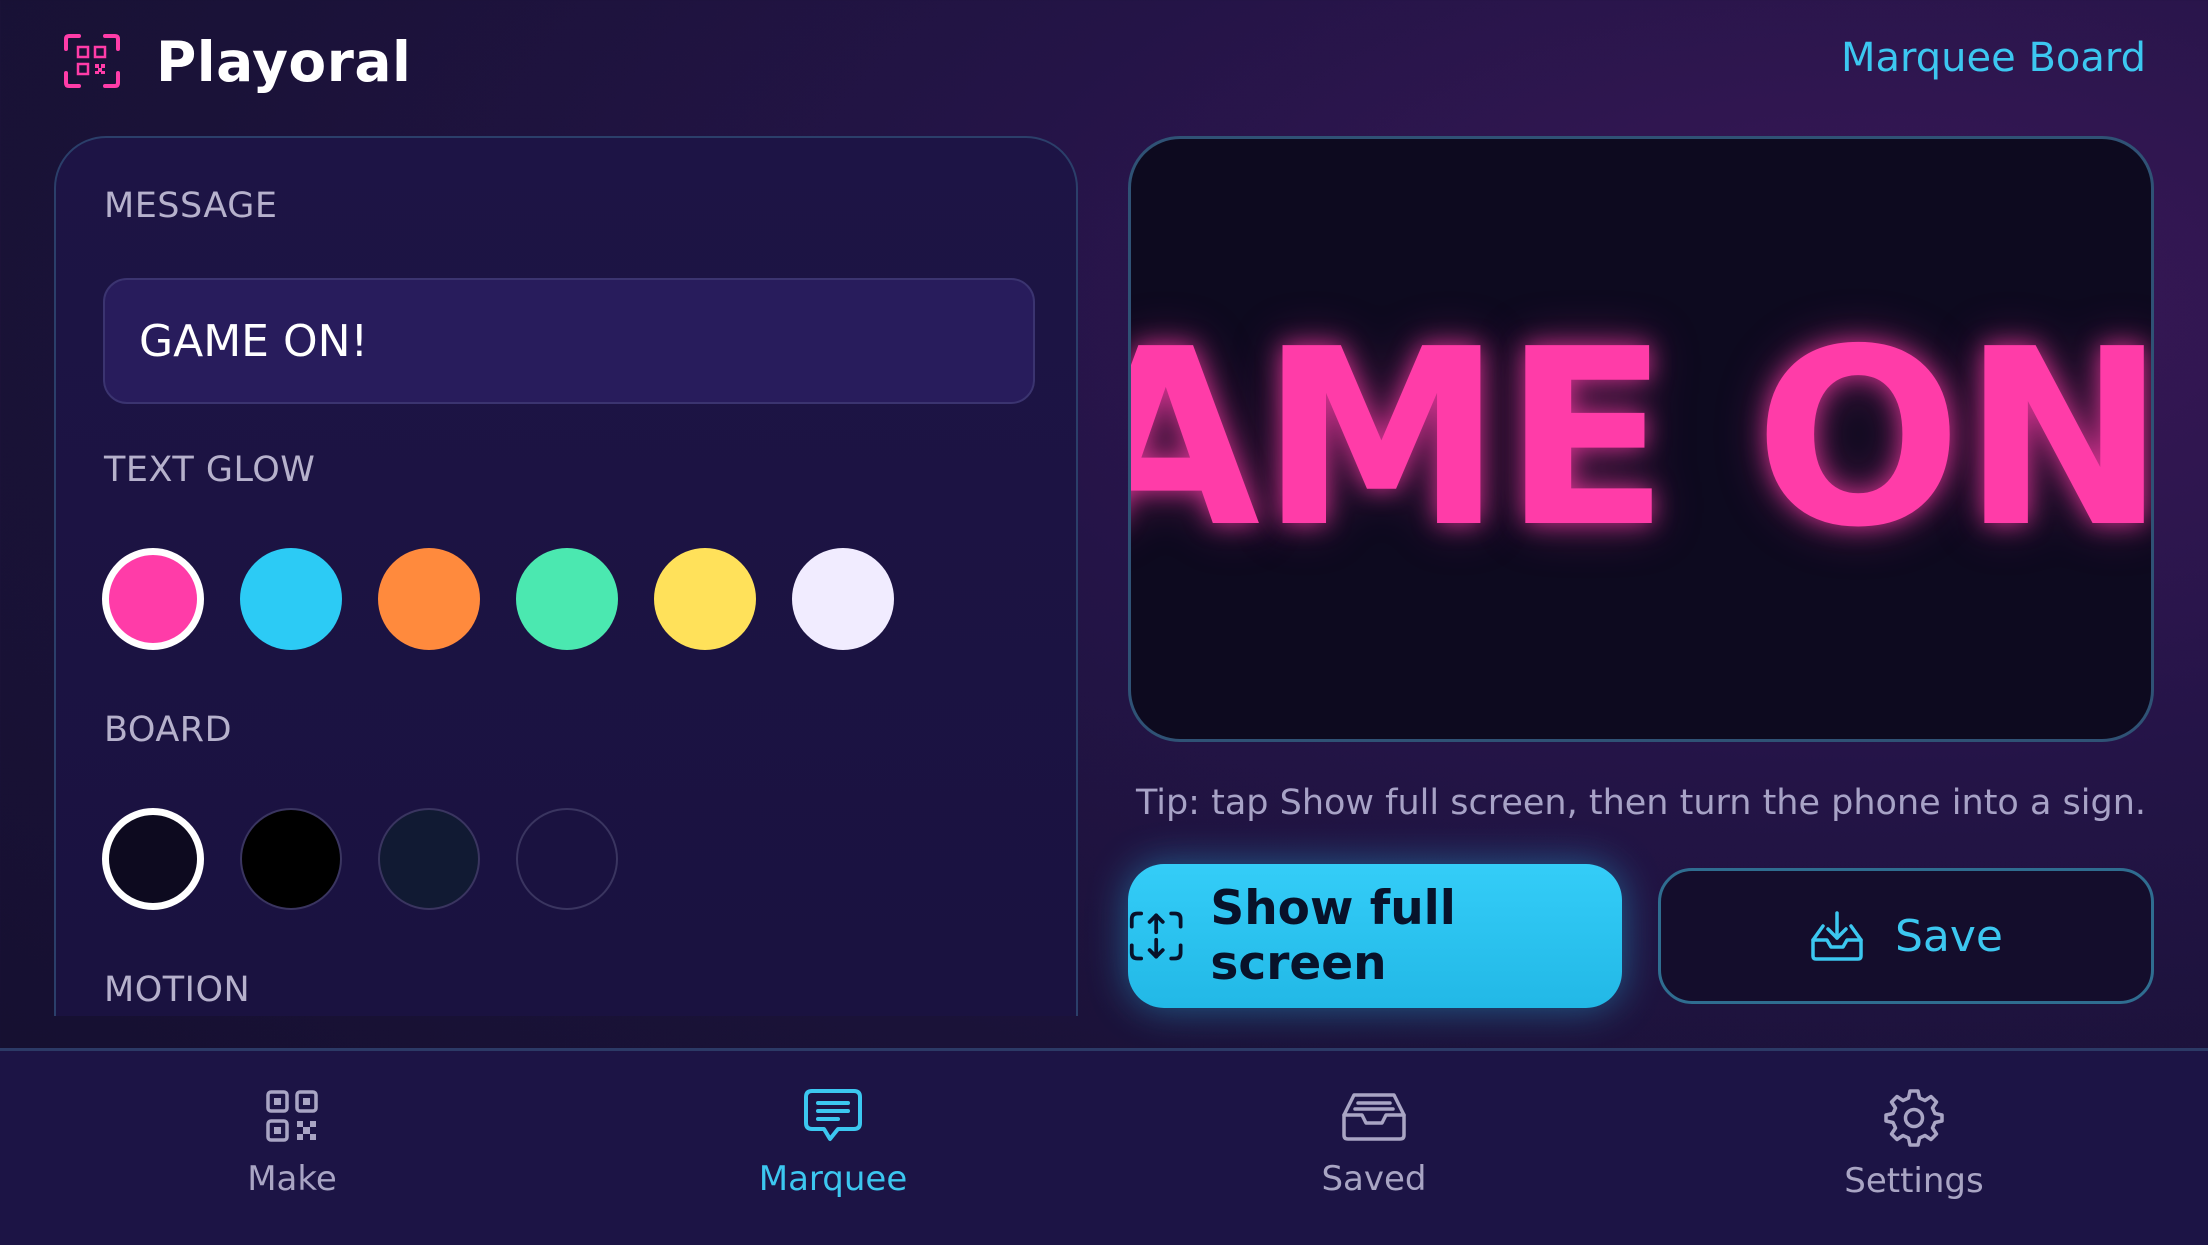 This screenshot has width=2208, height=1245. What do you see at coordinates (292, 1179) in the screenshot?
I see `nav-label-make: Make` at bounding box center [292, 1179].